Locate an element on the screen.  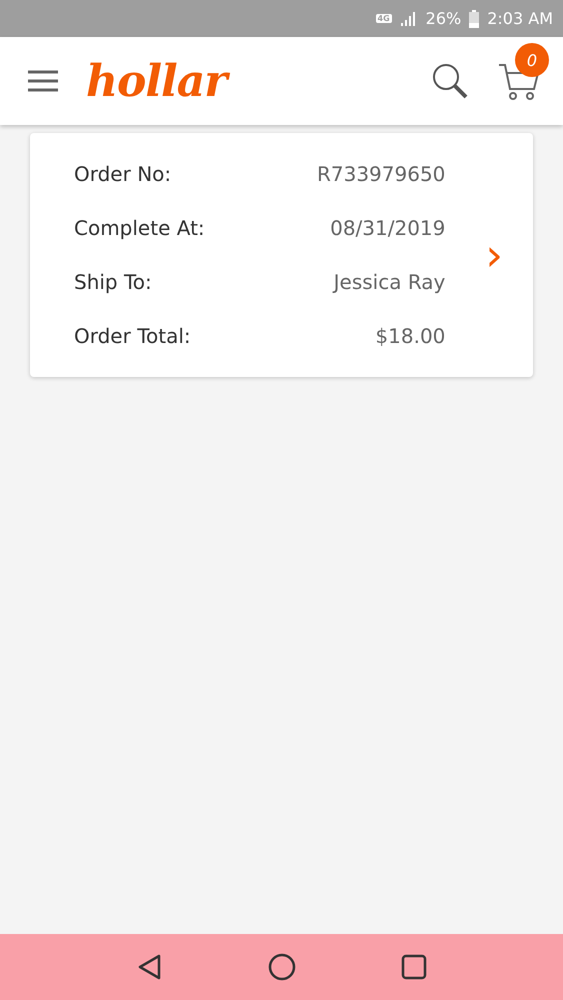
field-value: 08/31/2019 is located at coordinates (388, 228).